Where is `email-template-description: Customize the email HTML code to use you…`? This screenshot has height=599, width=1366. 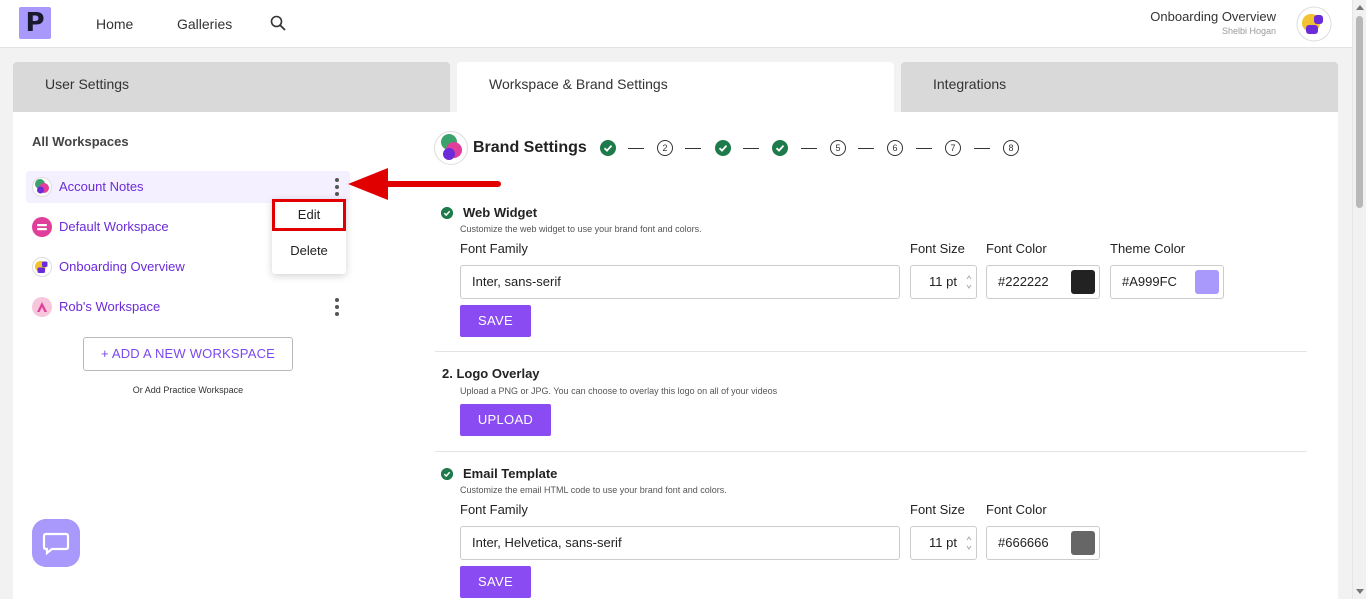 email-template-description: Customize the email HTML code to use you… is located at coordinates (593, 490).